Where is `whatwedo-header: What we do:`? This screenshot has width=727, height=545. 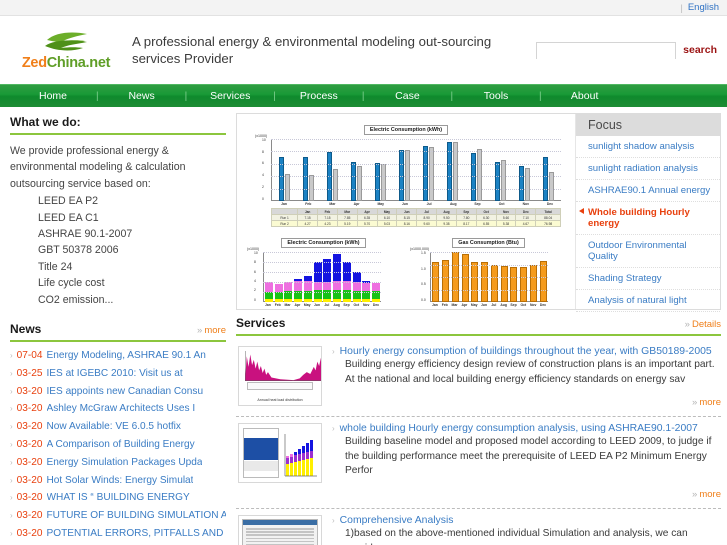
whatwedo-header: What we do: is located at coordinates (118, 125).